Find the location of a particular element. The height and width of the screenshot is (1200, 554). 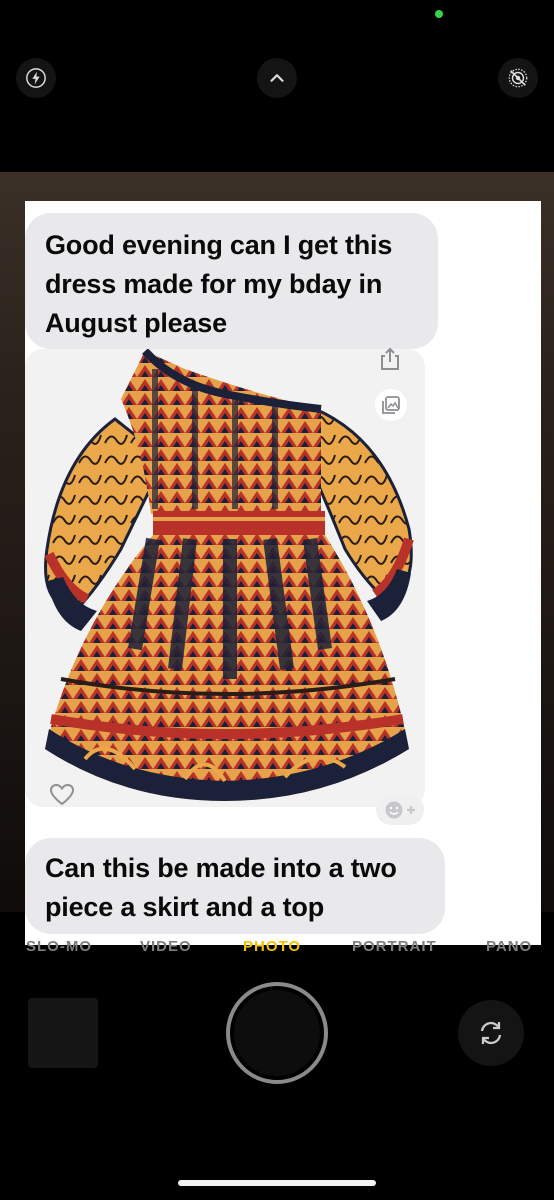

add-reaction-icon is located at coordinates (400, 810).